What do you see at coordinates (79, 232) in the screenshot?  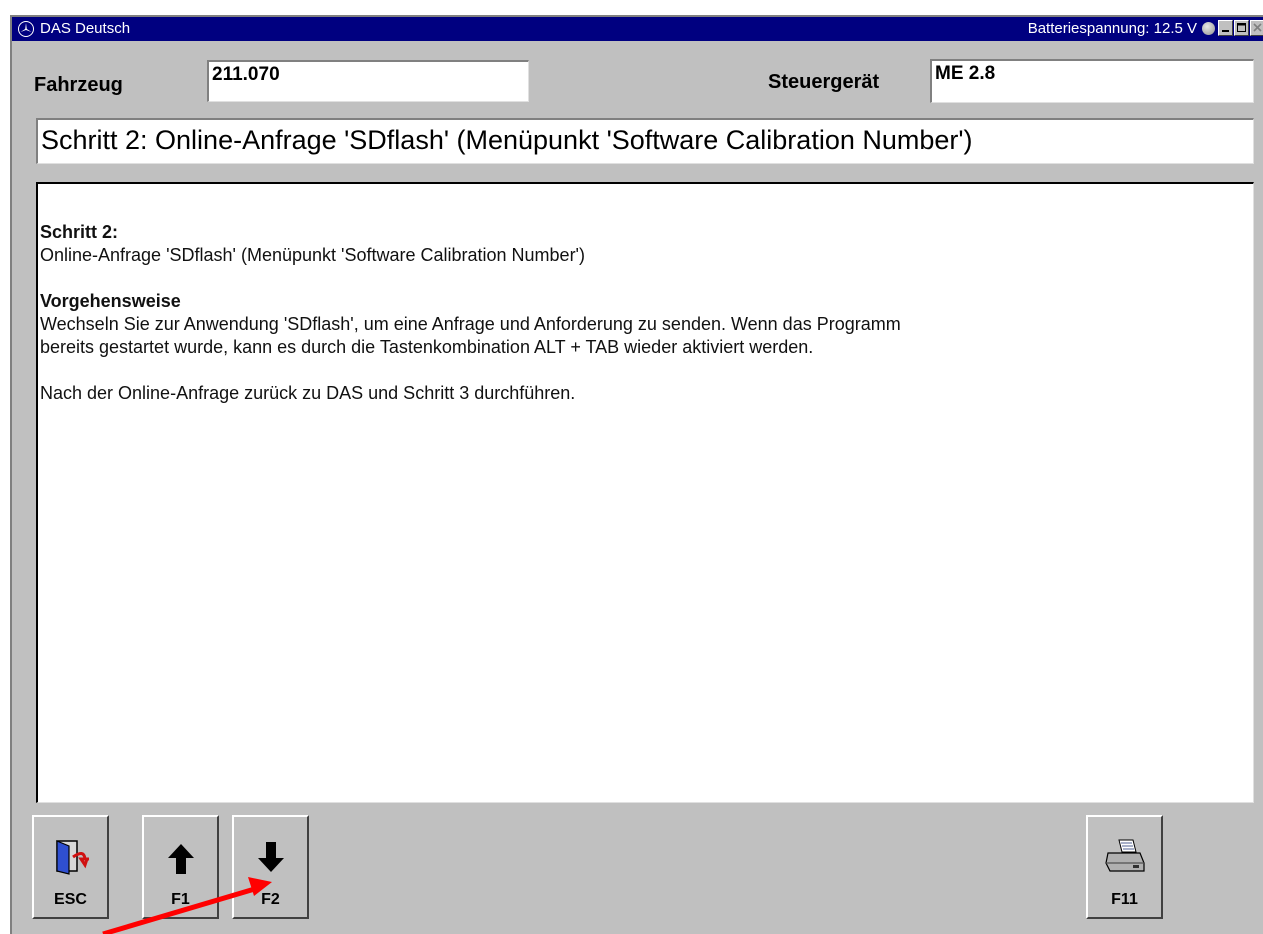 I see `step-heading: Schritt 2:` at bounding box center [79, 232].